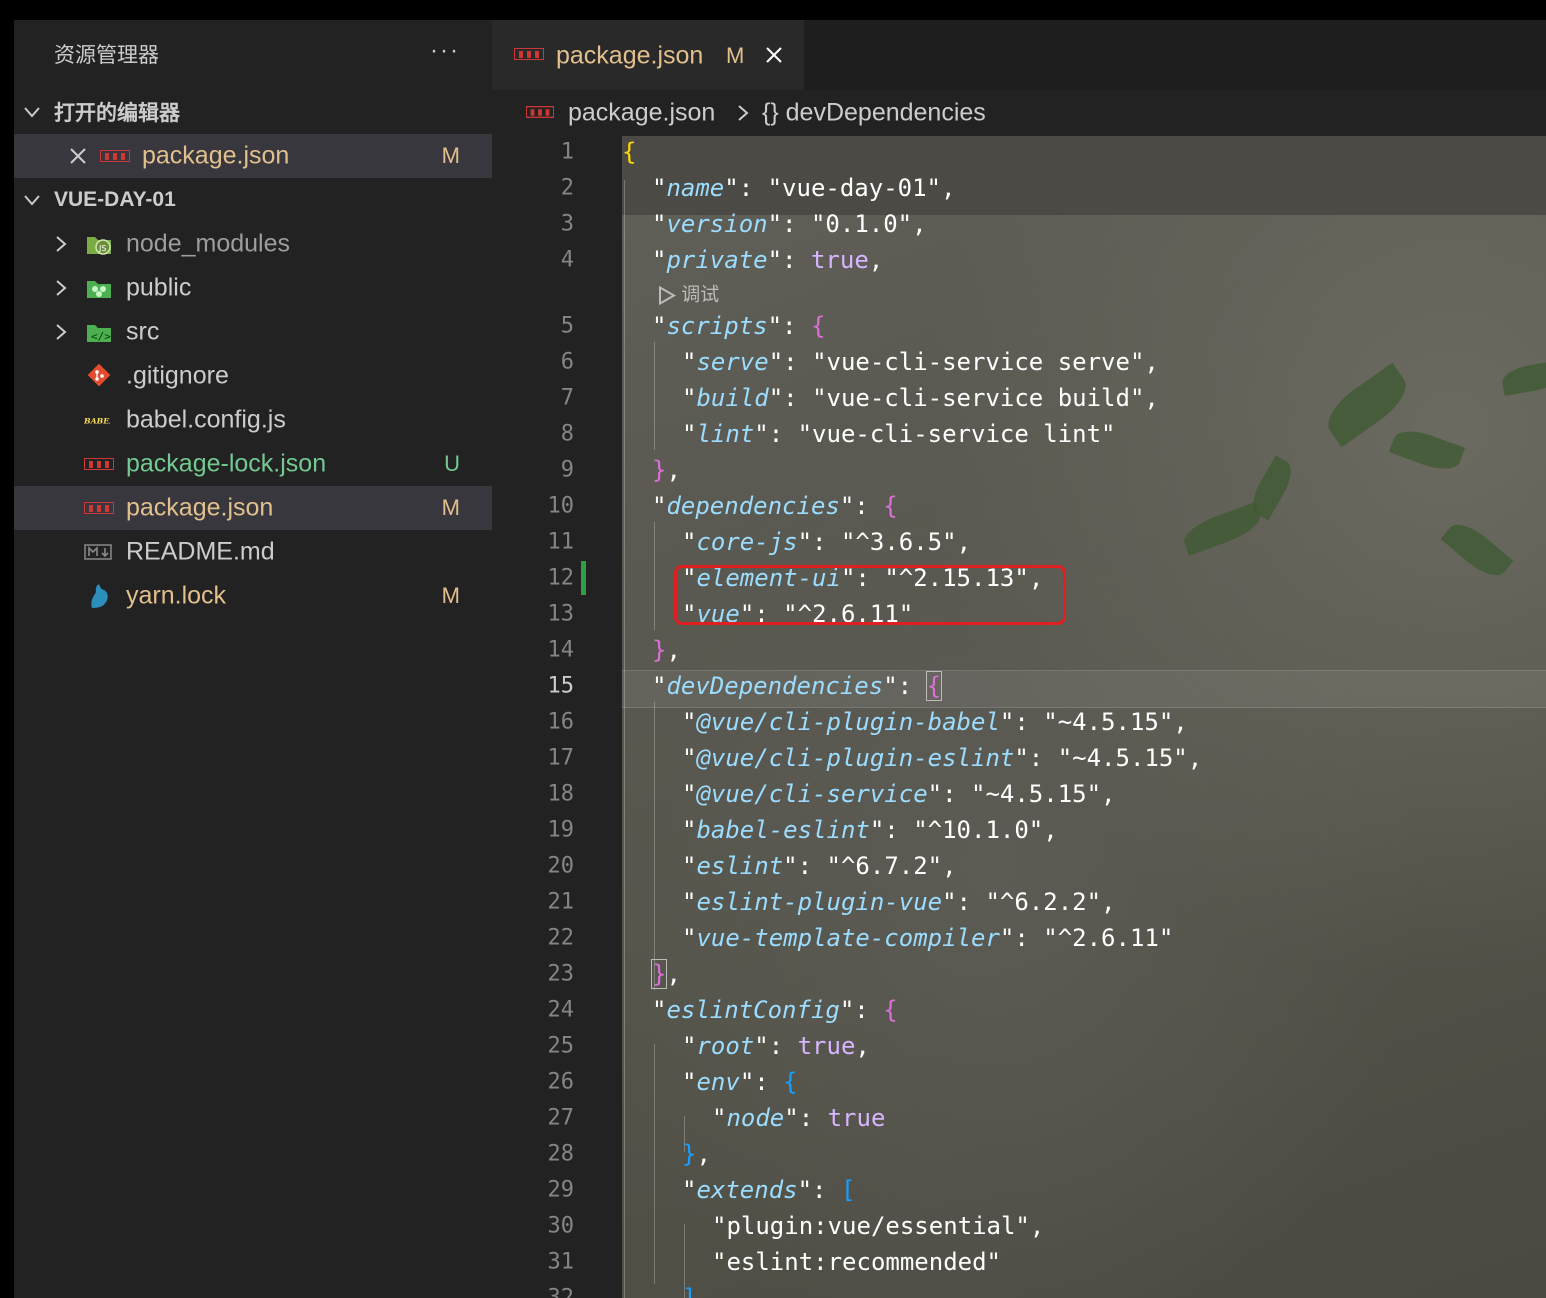 The image size is (1546, 1298). I want to click on code-line-15: "devDependencies": {, so click(797, 686).